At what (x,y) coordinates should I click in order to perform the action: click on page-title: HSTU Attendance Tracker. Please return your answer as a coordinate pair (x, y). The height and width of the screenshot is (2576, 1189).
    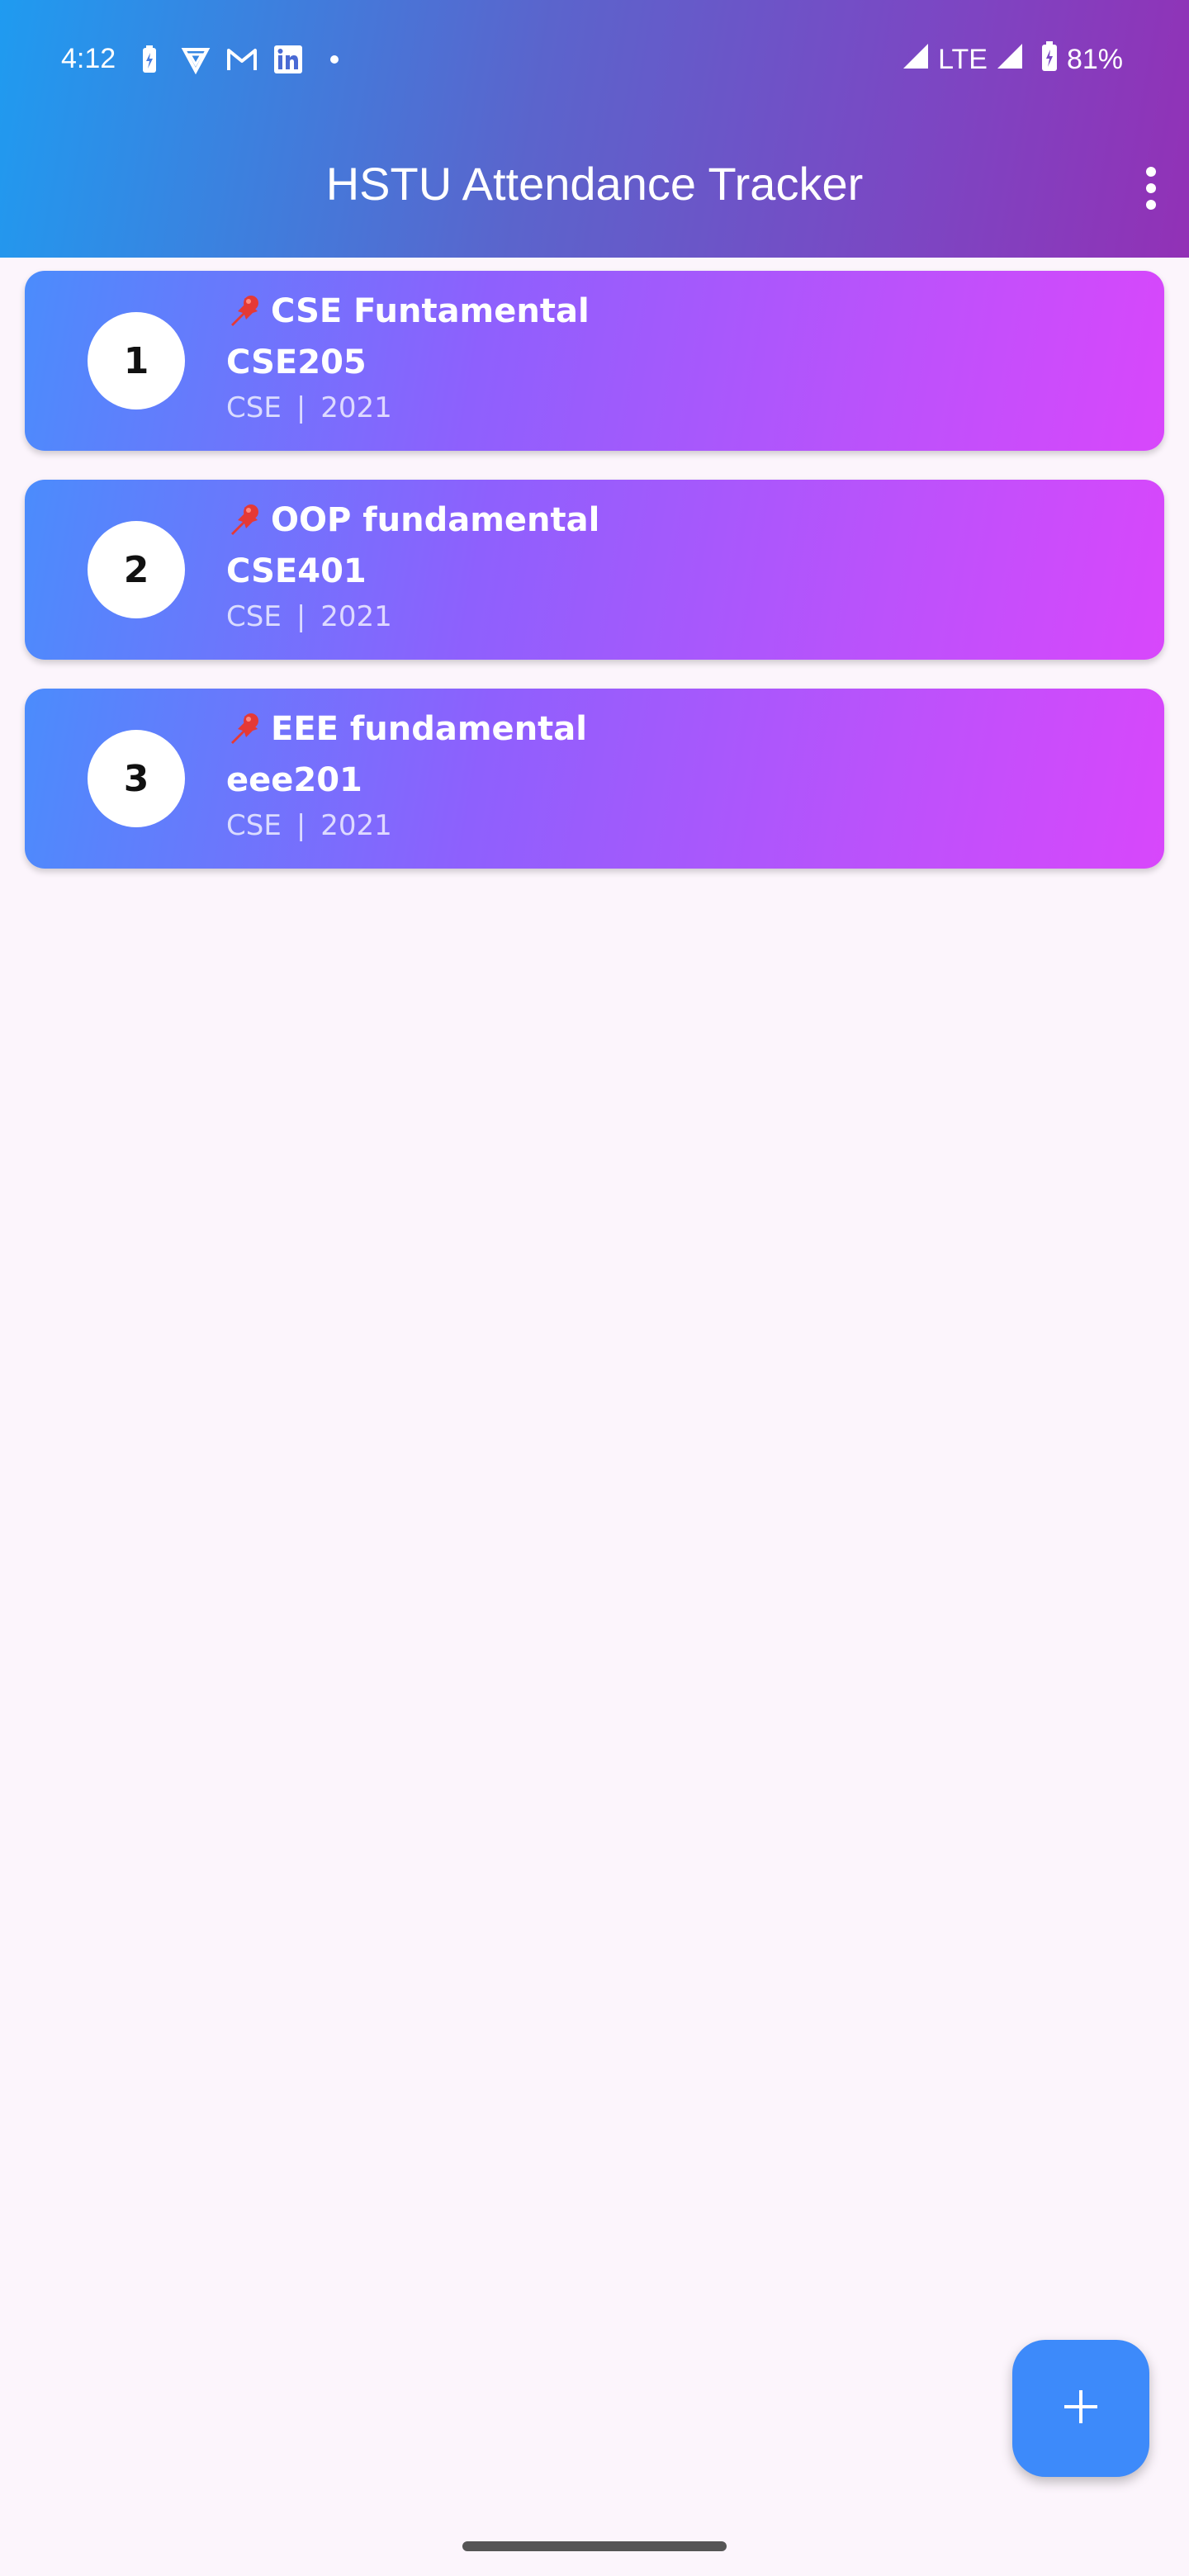
    Looking at the image, I should click on (594, 184).